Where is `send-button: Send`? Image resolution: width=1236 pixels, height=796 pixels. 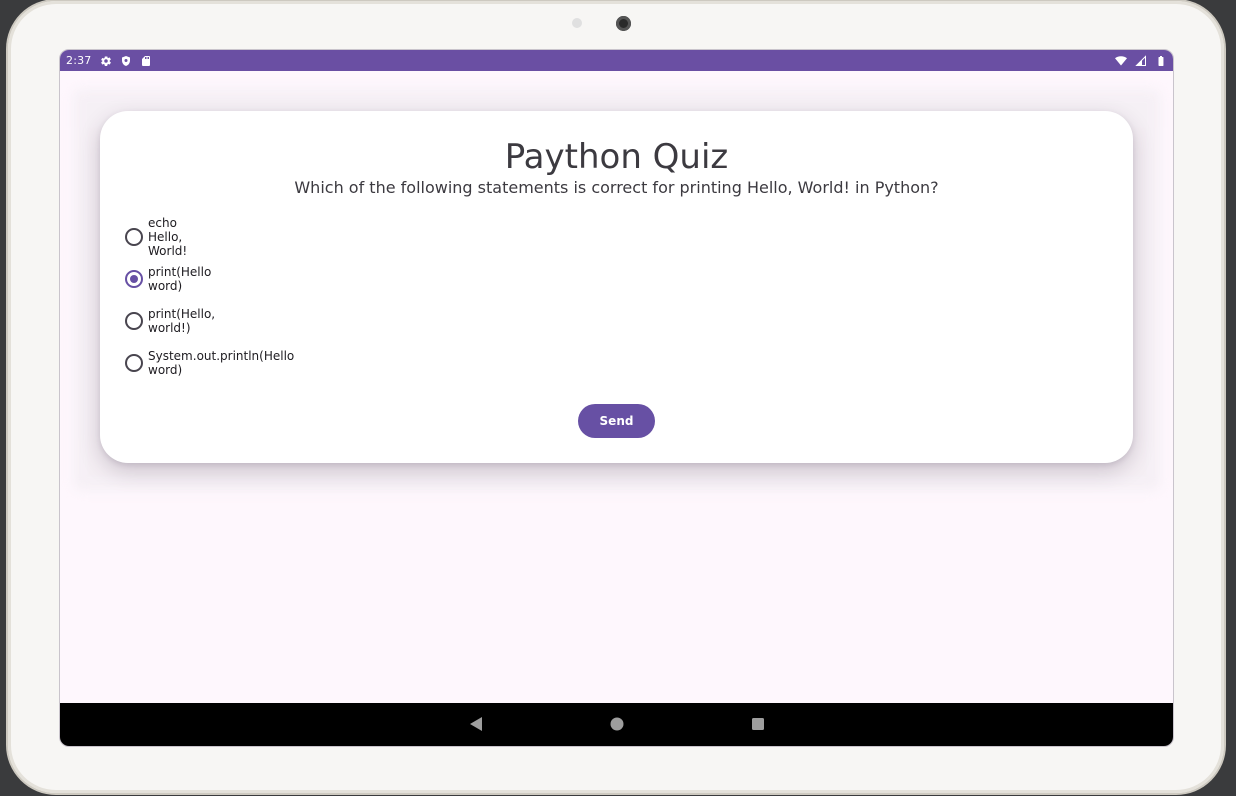
send-button: Send is located at coordinates (616, 421).